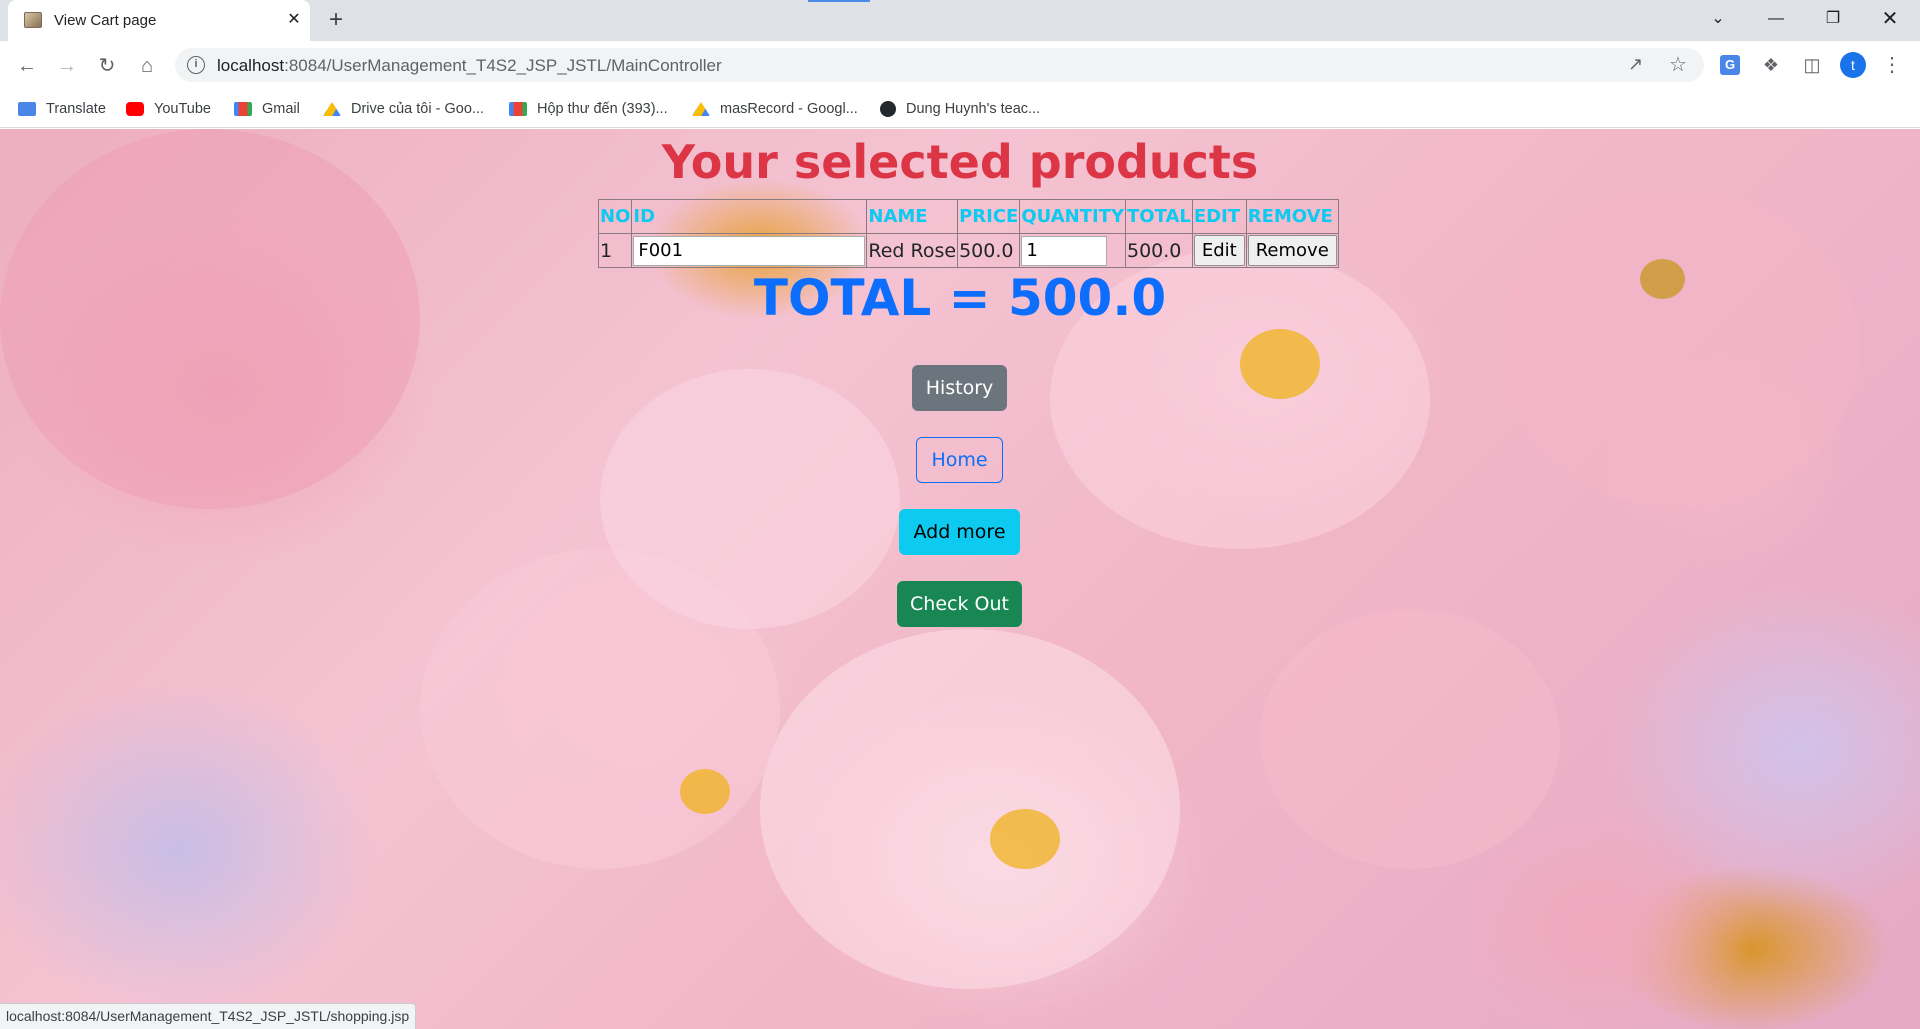  Describe the element at coordinates (1159, 250) in the screenshot. I see `cell-total: 500.0` at that location.